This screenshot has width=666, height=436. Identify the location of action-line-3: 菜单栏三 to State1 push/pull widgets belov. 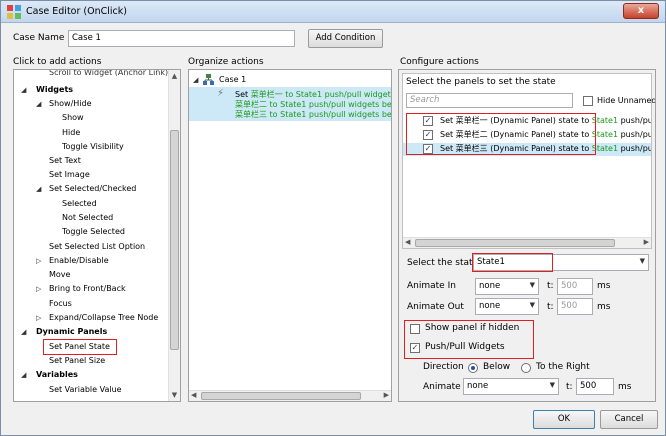
(313, 114).